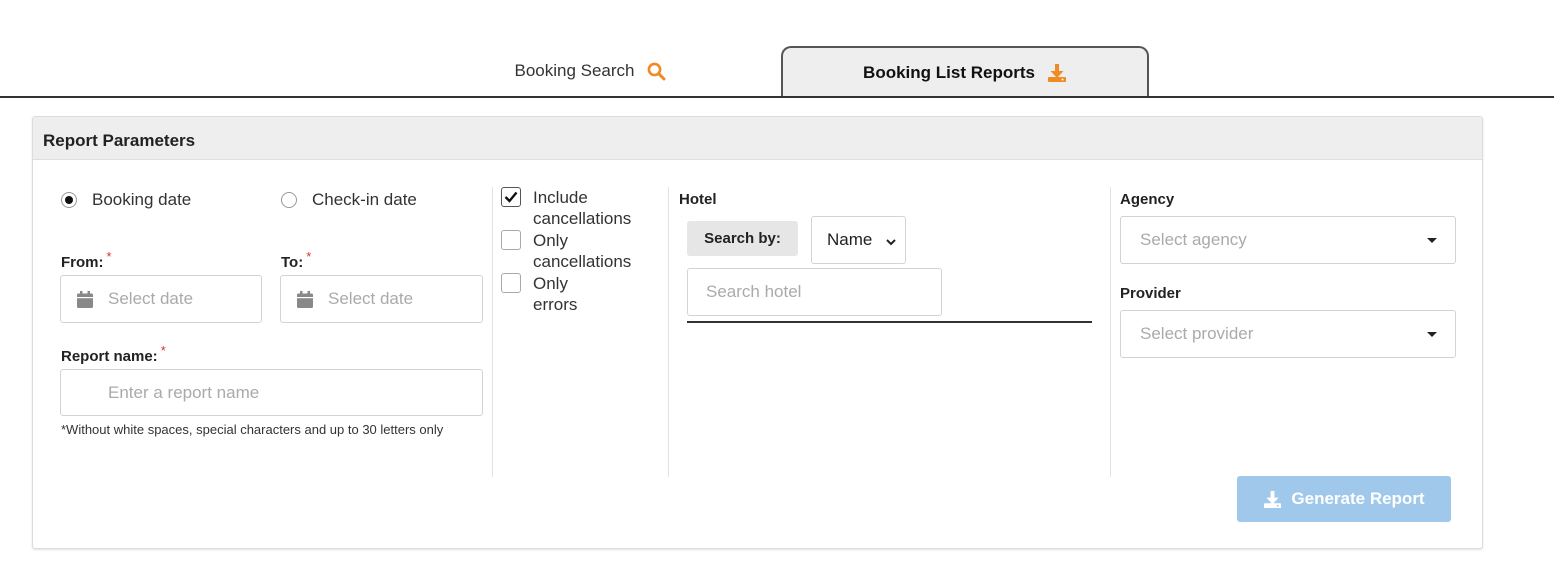 This screenshot has width=1554, height=585. I want to click on include-cancellations-checkbox: Include cancellations, so click(566, 208).